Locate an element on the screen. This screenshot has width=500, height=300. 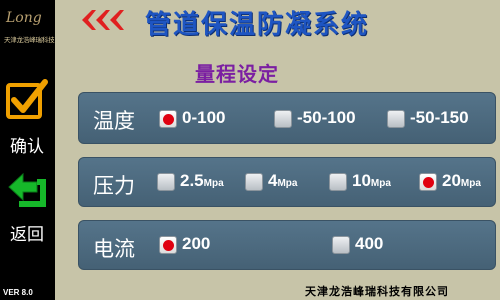
temperature-panel: 温度 0-100 -50-100 -50-150 is located at coordinates (287, 118).